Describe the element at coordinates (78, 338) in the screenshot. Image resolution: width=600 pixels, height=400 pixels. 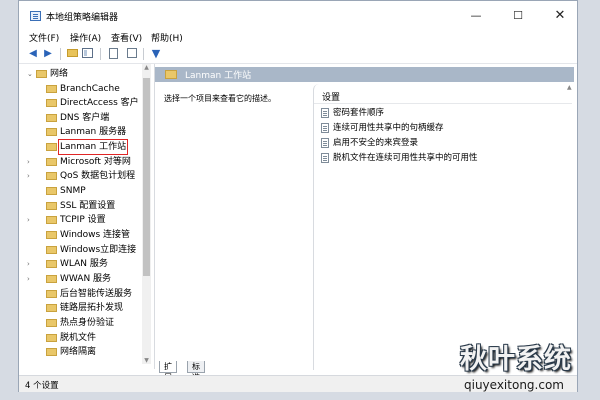
I see `tree-item-label: 脱机文件` at that location.